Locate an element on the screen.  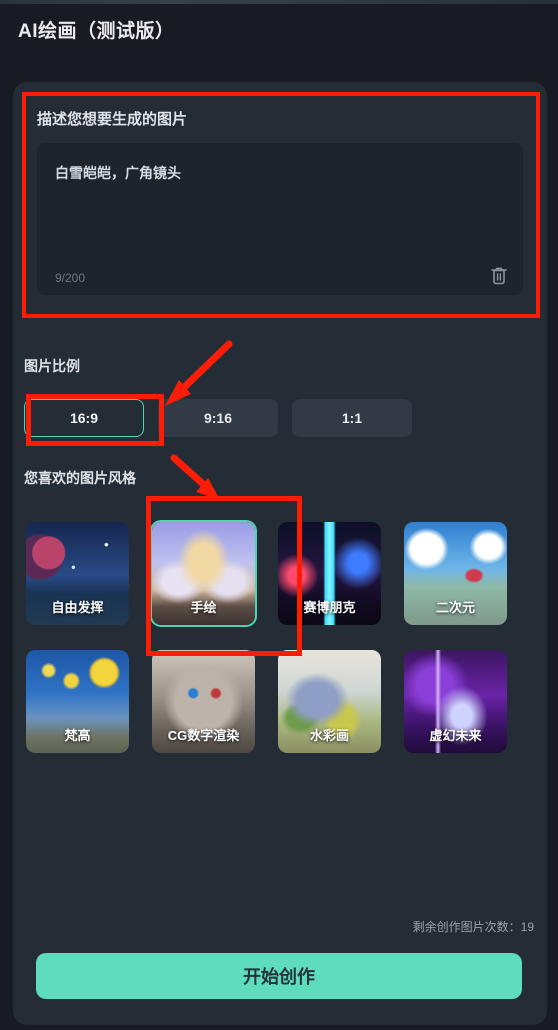
style-label-cg-render: CG数字渲染 is located at coordinates (203, 735).